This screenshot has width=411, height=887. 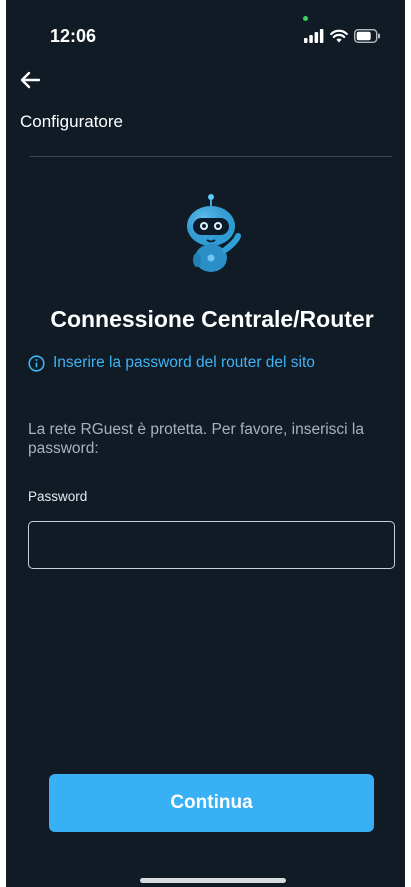 I want to click on signal-icon, so click(x=314, y=36).